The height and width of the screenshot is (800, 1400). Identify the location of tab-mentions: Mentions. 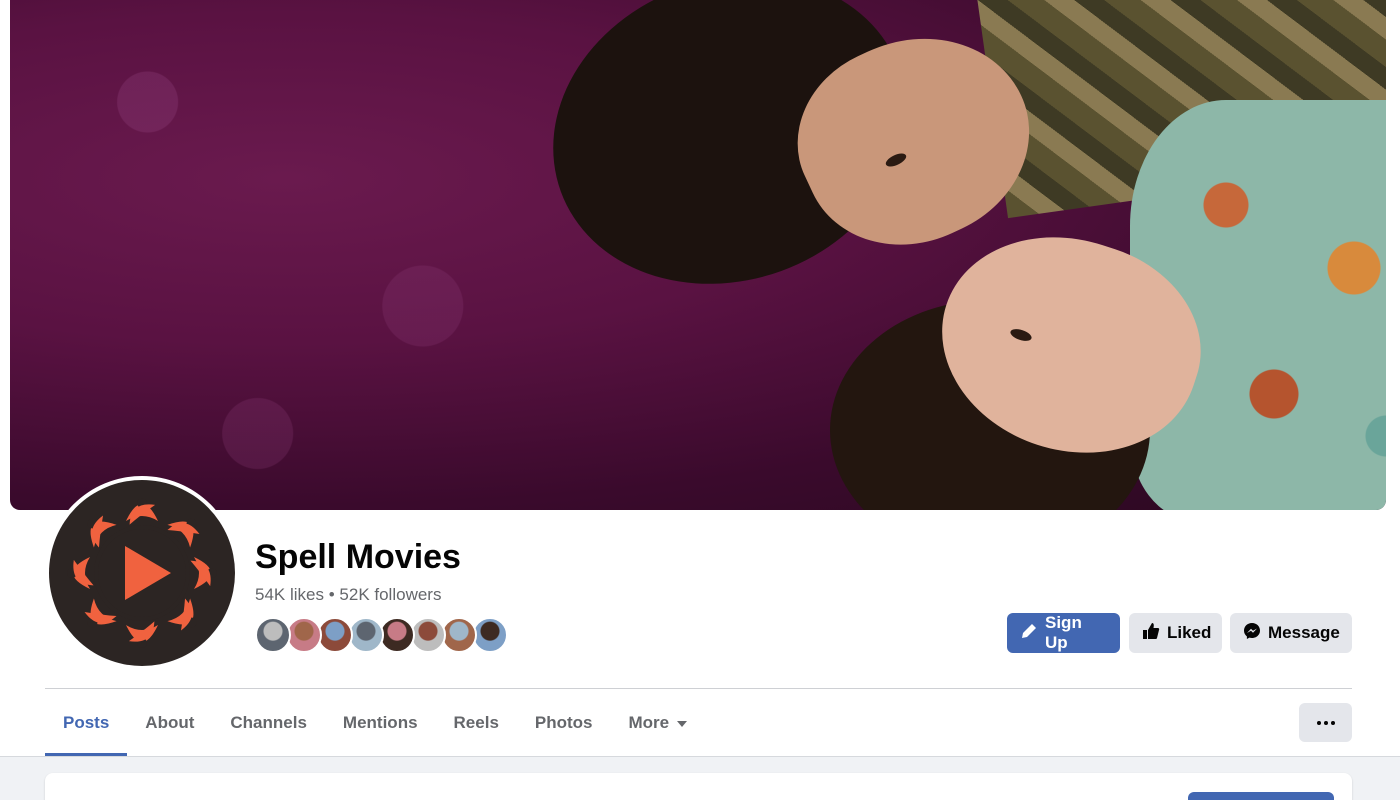
(380, 723).